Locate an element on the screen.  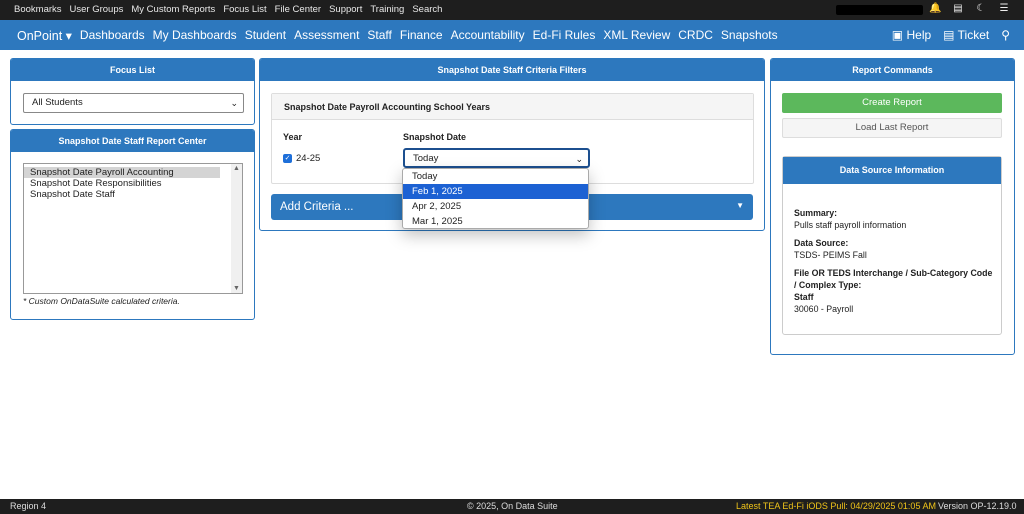
data-source-value: TSDS- PEIMS Fall is located at coordinates (830, 255).